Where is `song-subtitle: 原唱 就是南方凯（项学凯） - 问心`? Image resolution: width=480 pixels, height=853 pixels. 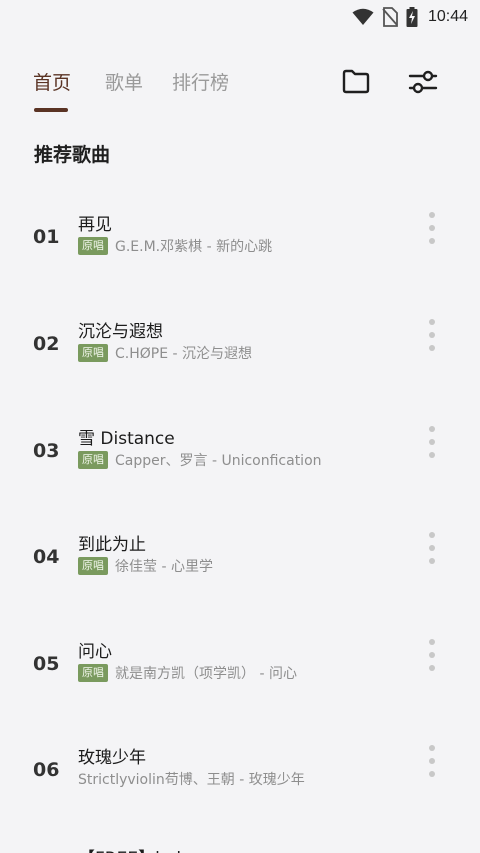 song-subtitle: 原唱 就是南方凯（项学凯） - 问心 is located at coordinates (187, 673).